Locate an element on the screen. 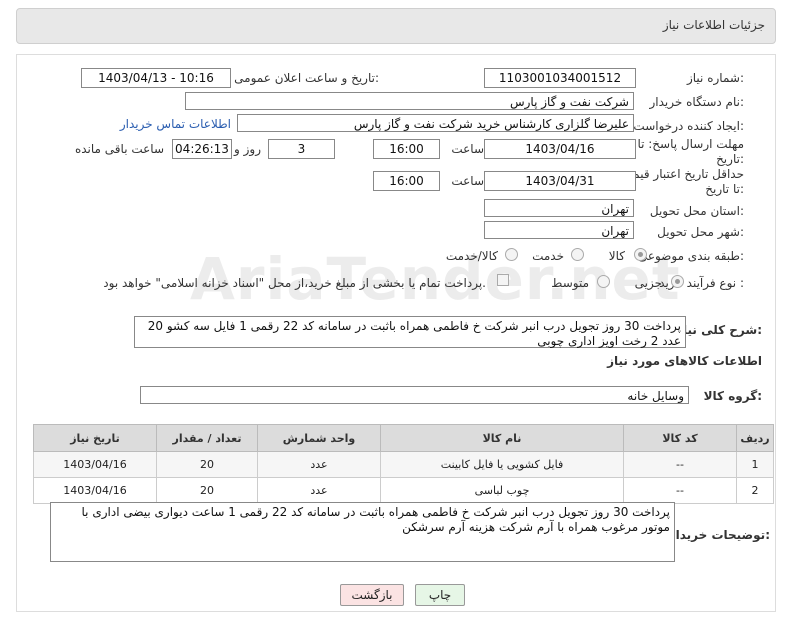 The height and width of the screenshot is (620, 789). province-field: تهران is located at coordinates (559, 208).